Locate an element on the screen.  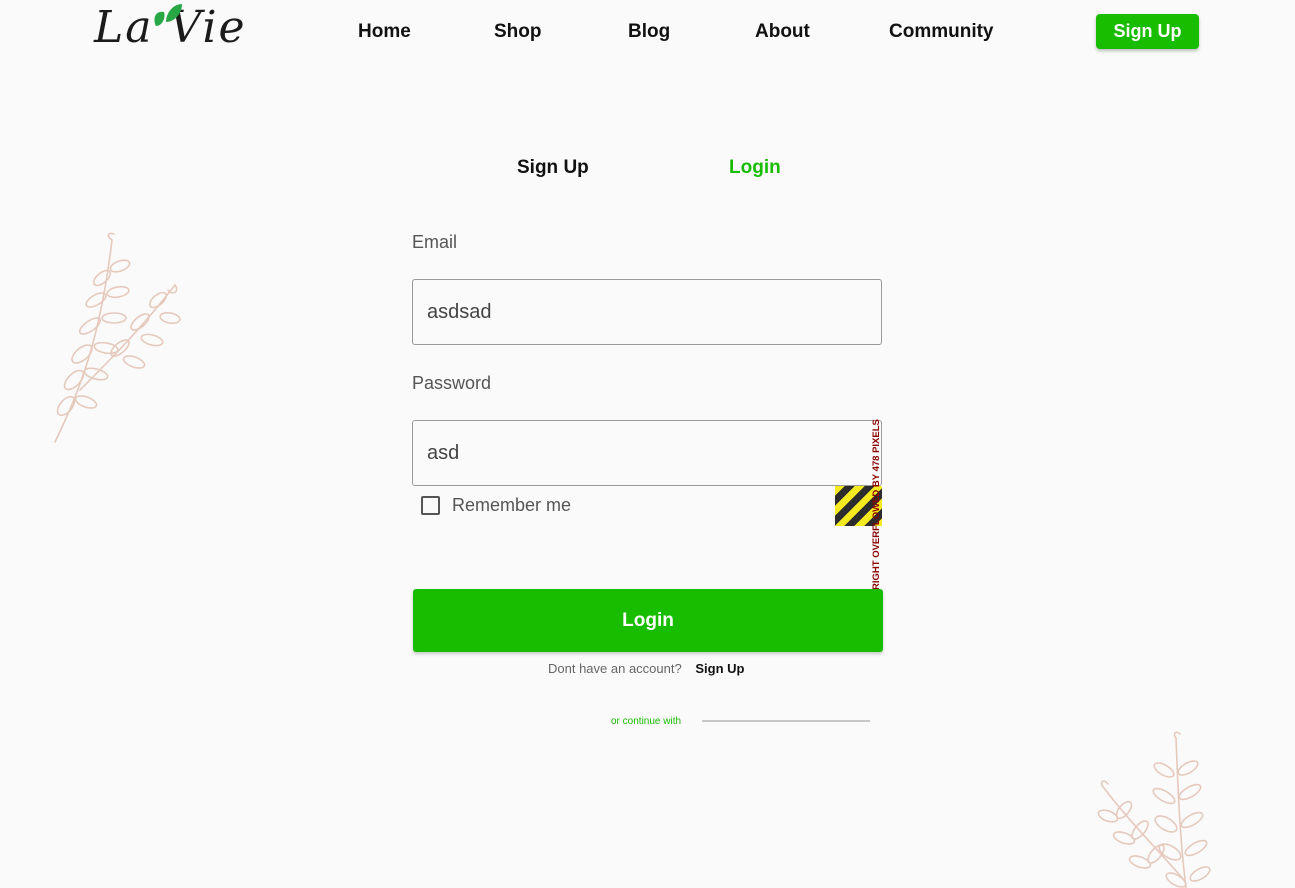
logo: La Vie is located at coordinates (172, 33).